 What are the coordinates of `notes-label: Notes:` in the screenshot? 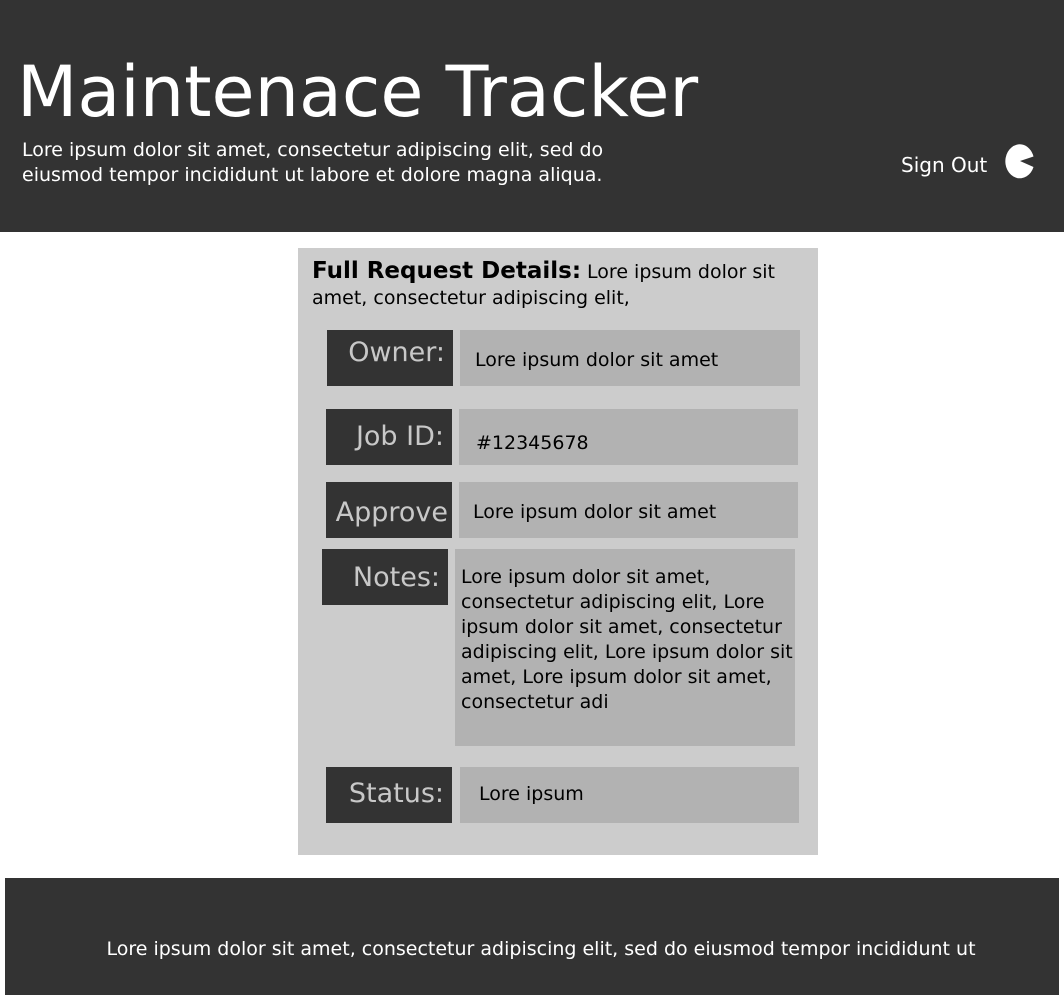 It's located at (385, 577).